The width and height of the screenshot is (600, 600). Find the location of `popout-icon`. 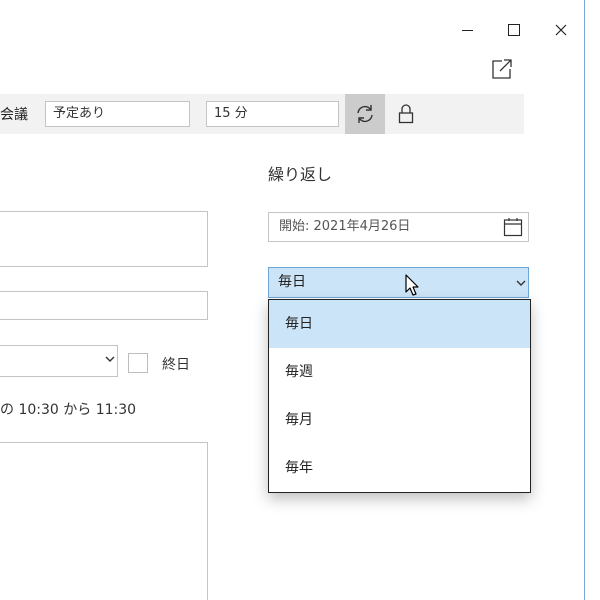

popout-icon is located at coordinates (502, 69).